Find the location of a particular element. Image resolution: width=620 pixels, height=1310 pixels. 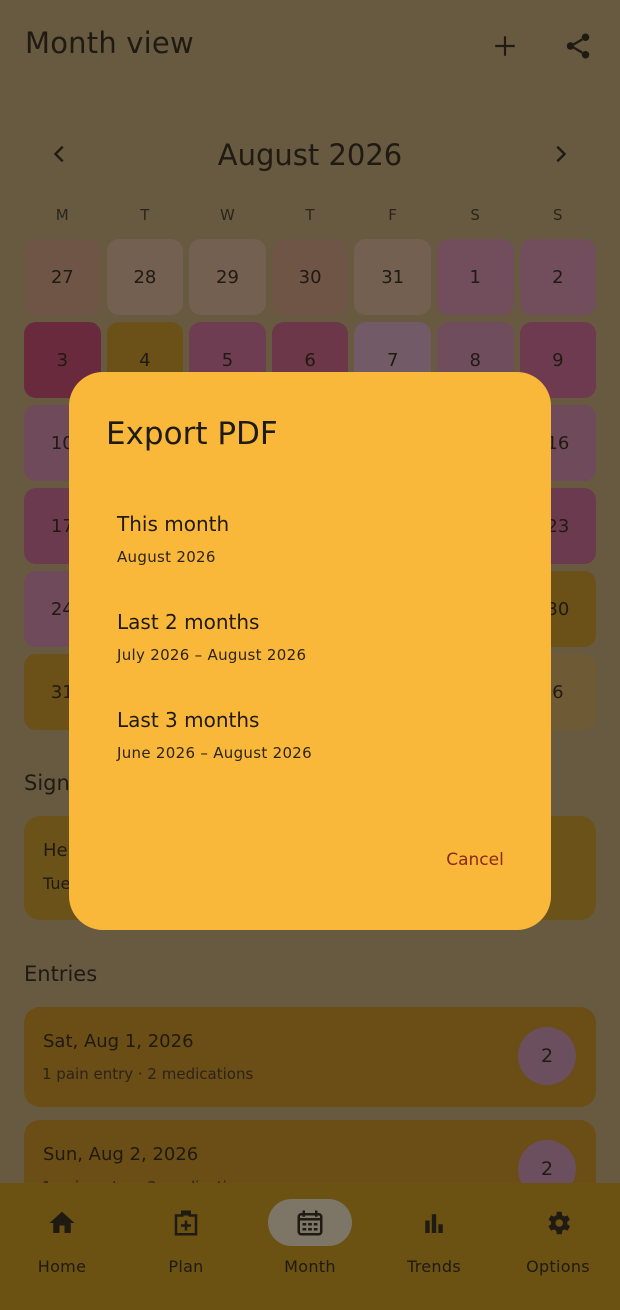

calendar-icon is located at coordinates (310, 1222).